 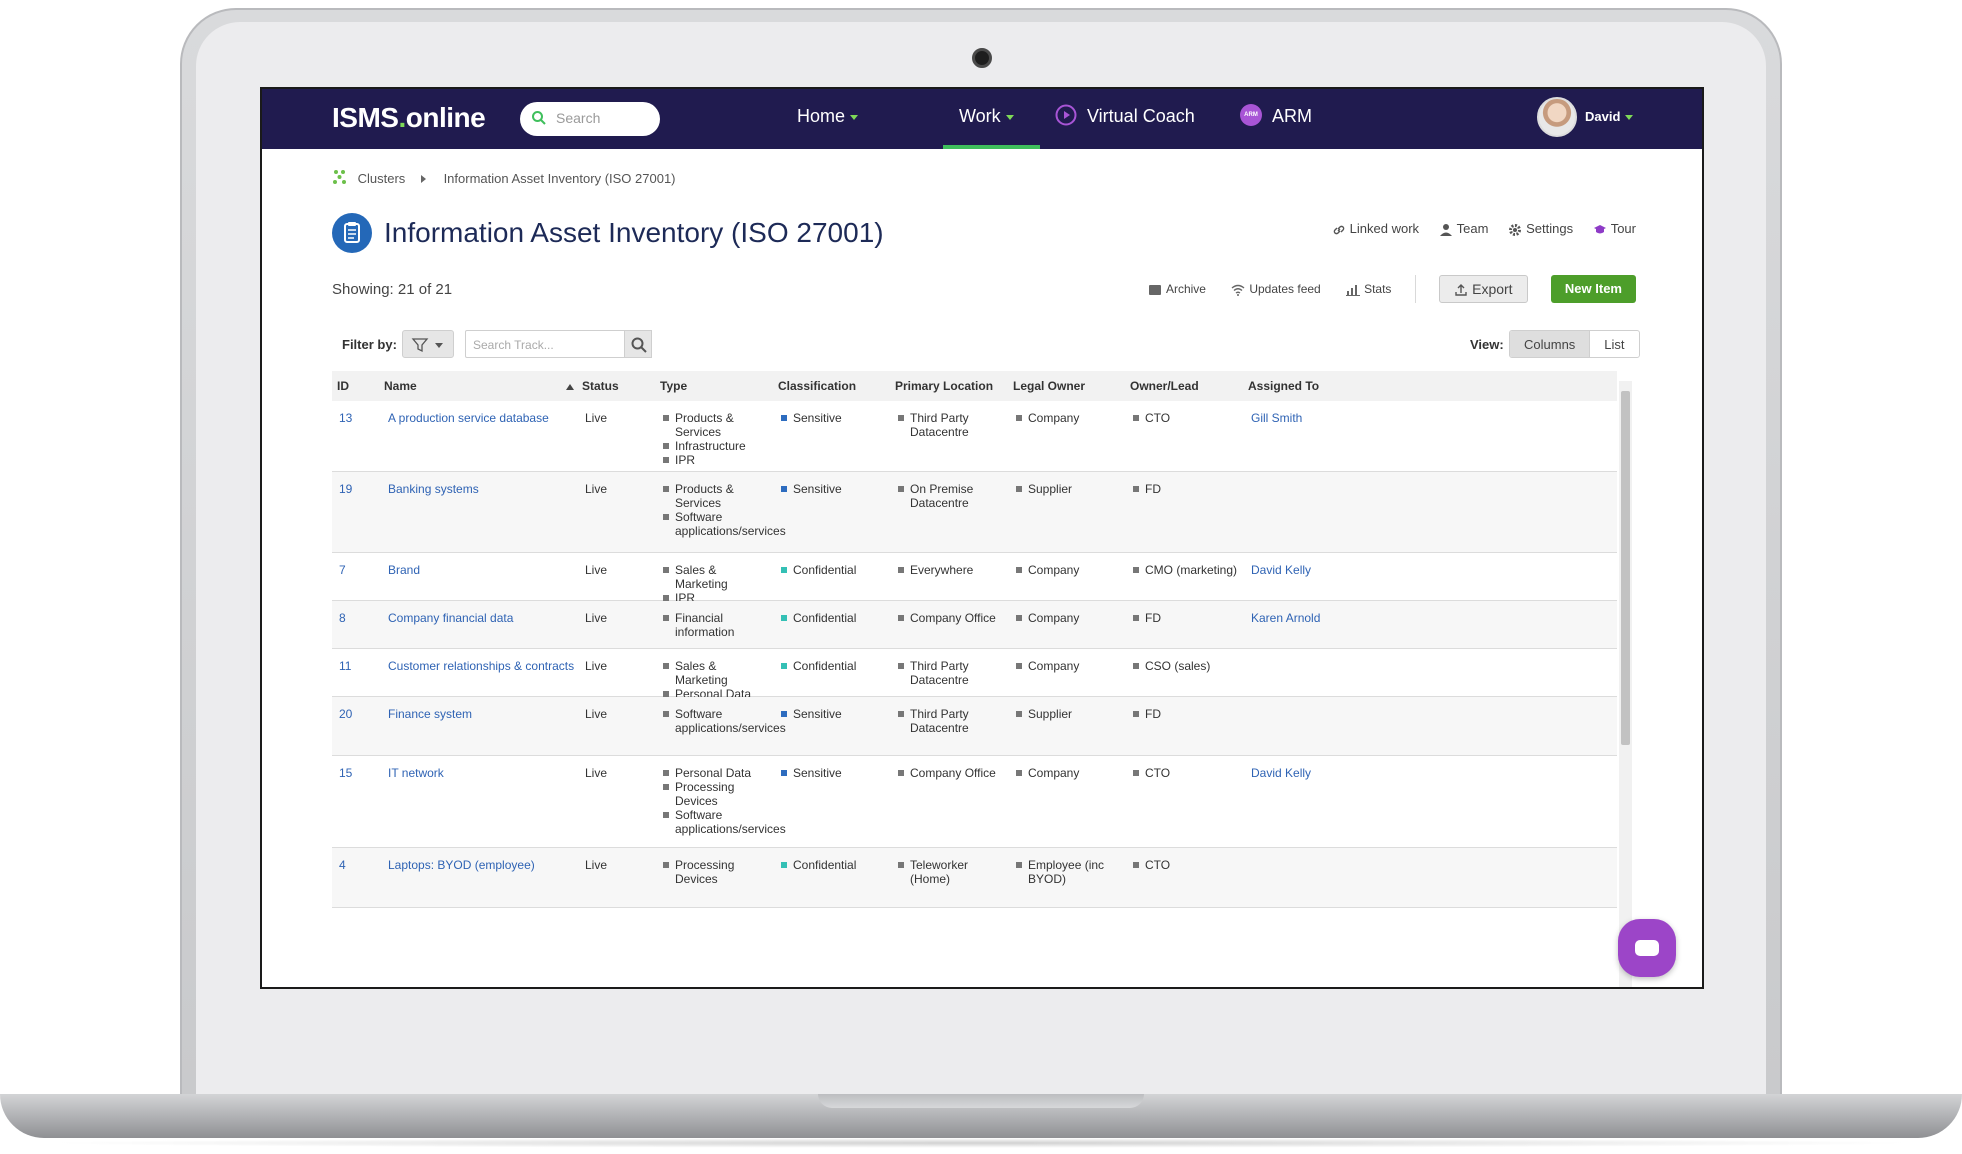 I want to click on global-search-input: Search, so click(x=590, y=119).